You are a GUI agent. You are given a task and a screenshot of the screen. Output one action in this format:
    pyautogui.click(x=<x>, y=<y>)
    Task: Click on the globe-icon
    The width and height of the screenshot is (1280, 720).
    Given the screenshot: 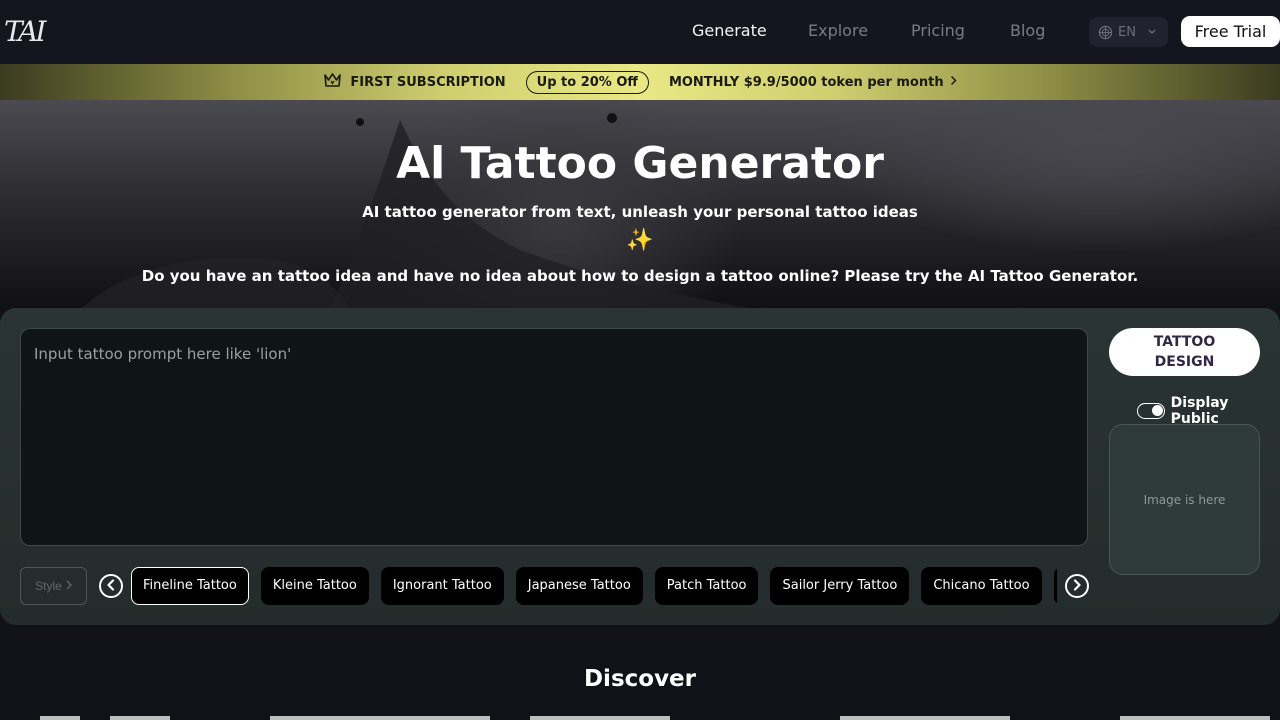 What is the action you would take?
    pyautogui.click(x=1105, y=32)
    